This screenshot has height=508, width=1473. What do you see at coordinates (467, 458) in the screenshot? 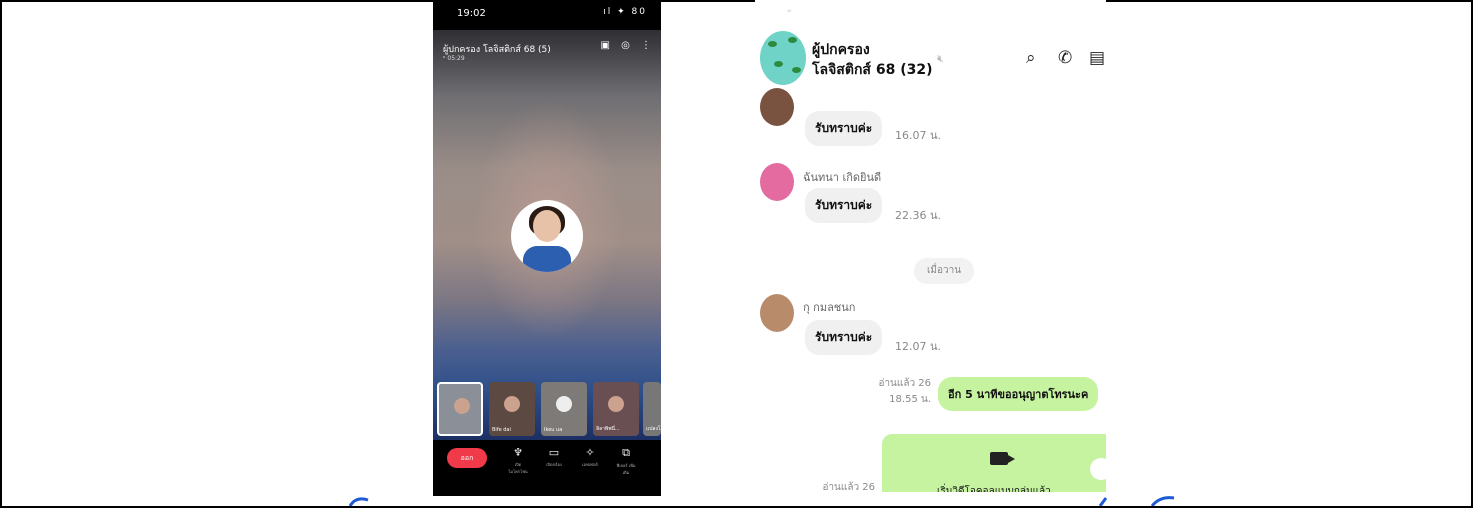
I see `leave-call-button: ออก` at bounding box center [467, 458].